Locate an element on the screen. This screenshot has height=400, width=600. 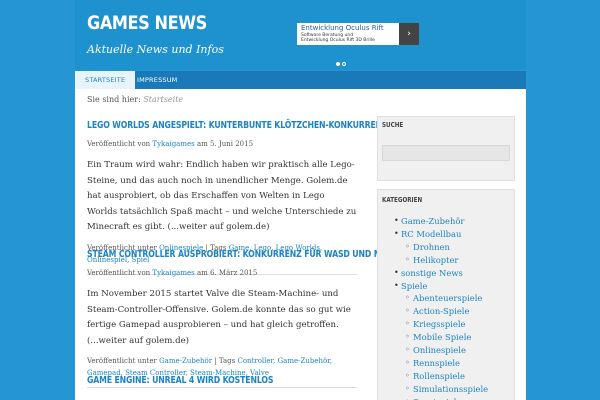
search-widget: SUCHE is located at coordinates (446, 148).